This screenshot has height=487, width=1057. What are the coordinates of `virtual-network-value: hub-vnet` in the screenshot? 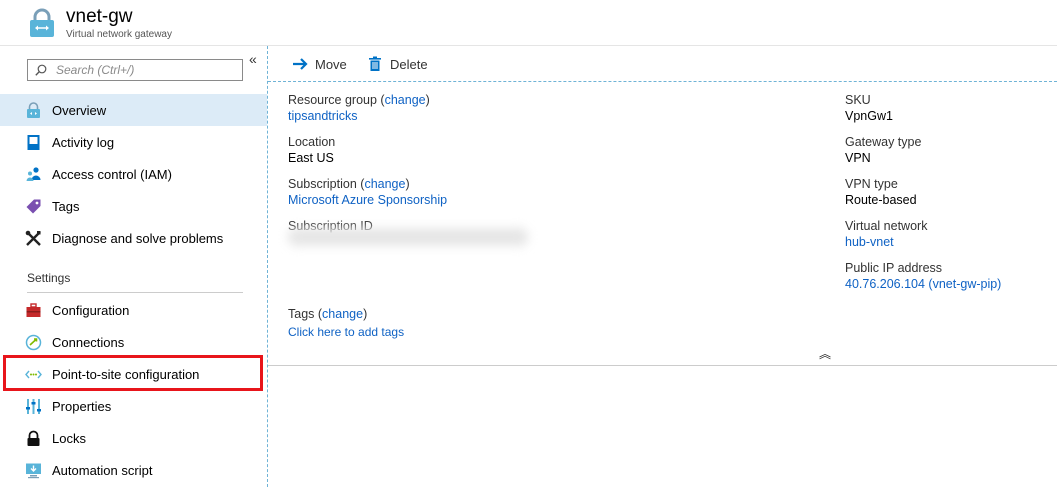 It's located at (869, 242).